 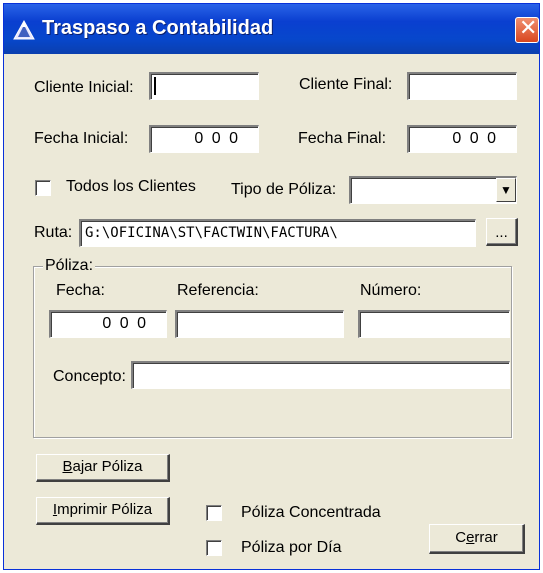 I want to click on close-button: ✕, so click(x=527, y=29).